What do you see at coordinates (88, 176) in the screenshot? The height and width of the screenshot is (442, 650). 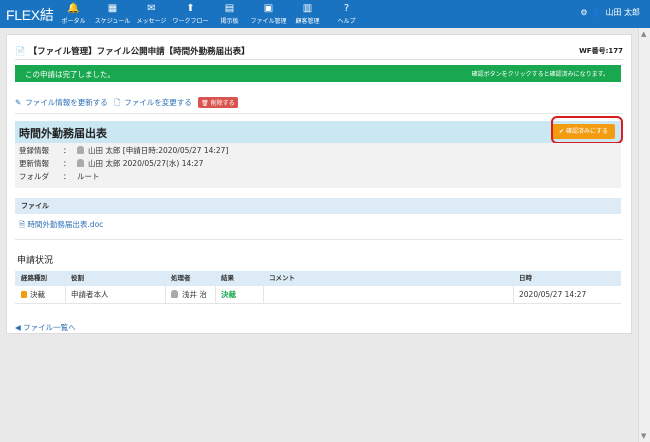 I see `info-value: ルート` at bounding box center [88, 176].